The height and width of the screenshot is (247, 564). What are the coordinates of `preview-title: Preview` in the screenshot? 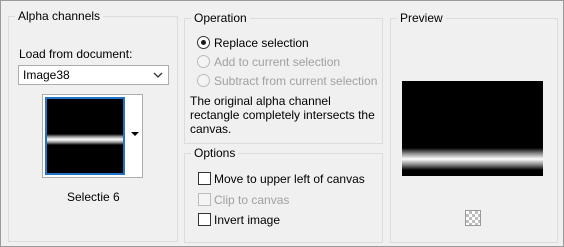 It's located at (421, 18).